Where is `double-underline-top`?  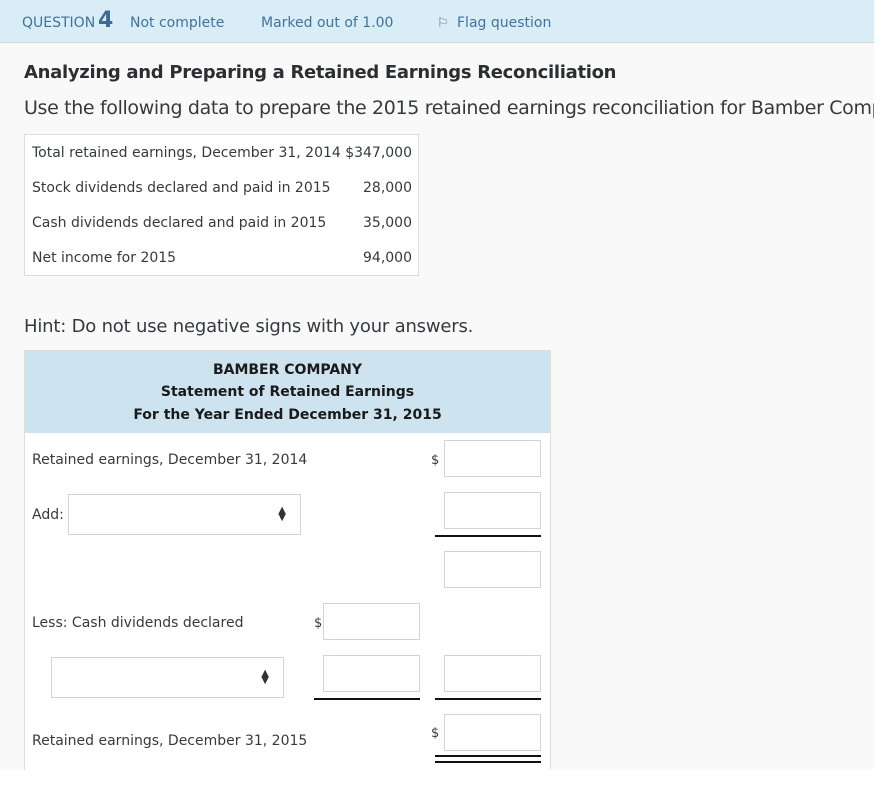 double-underline-top is located at coordinates (488, 756).